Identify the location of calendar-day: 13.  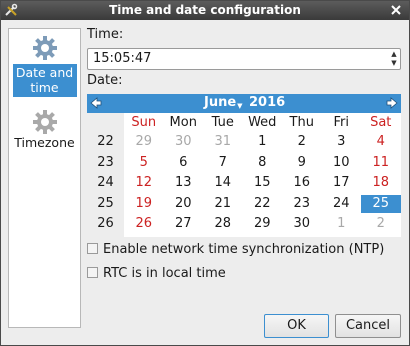
(184, 183).